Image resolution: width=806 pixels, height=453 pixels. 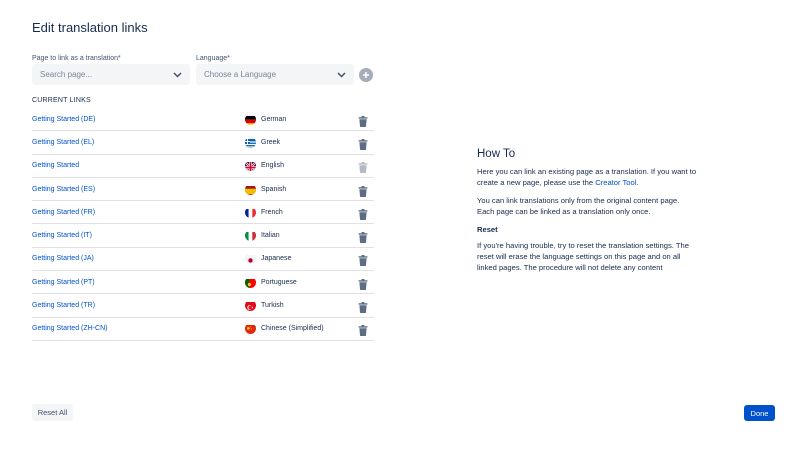 I want to click on link-row-ja: Getting Started (JA) Japanese, so click(x=203, y=260).